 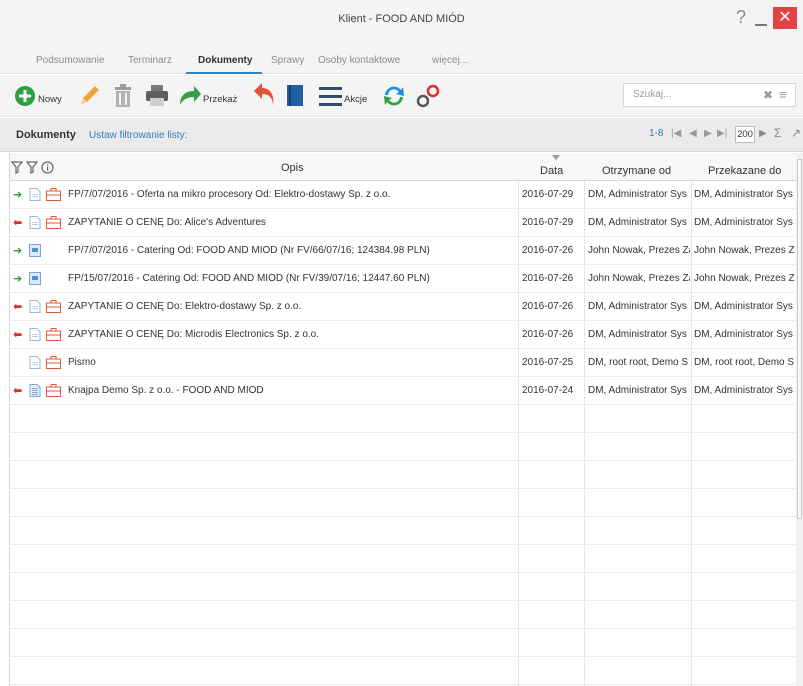 I want to click on document-lines-icon, so click(x=35, y=390).